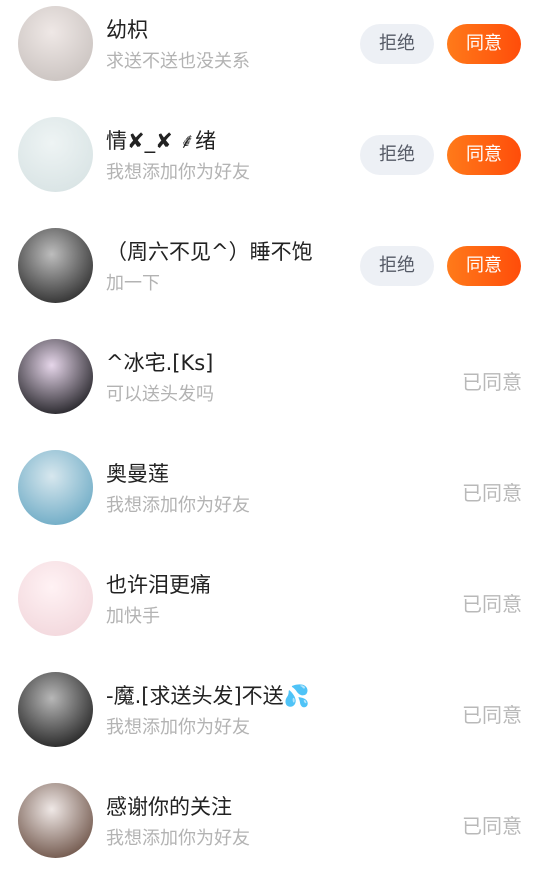 Image resolution: width=540 pixels, height=888 pixels. Describe the element at coordinates (169, 807) in the screenshot. I see `requester-name: 感谢你的关注` at that location.